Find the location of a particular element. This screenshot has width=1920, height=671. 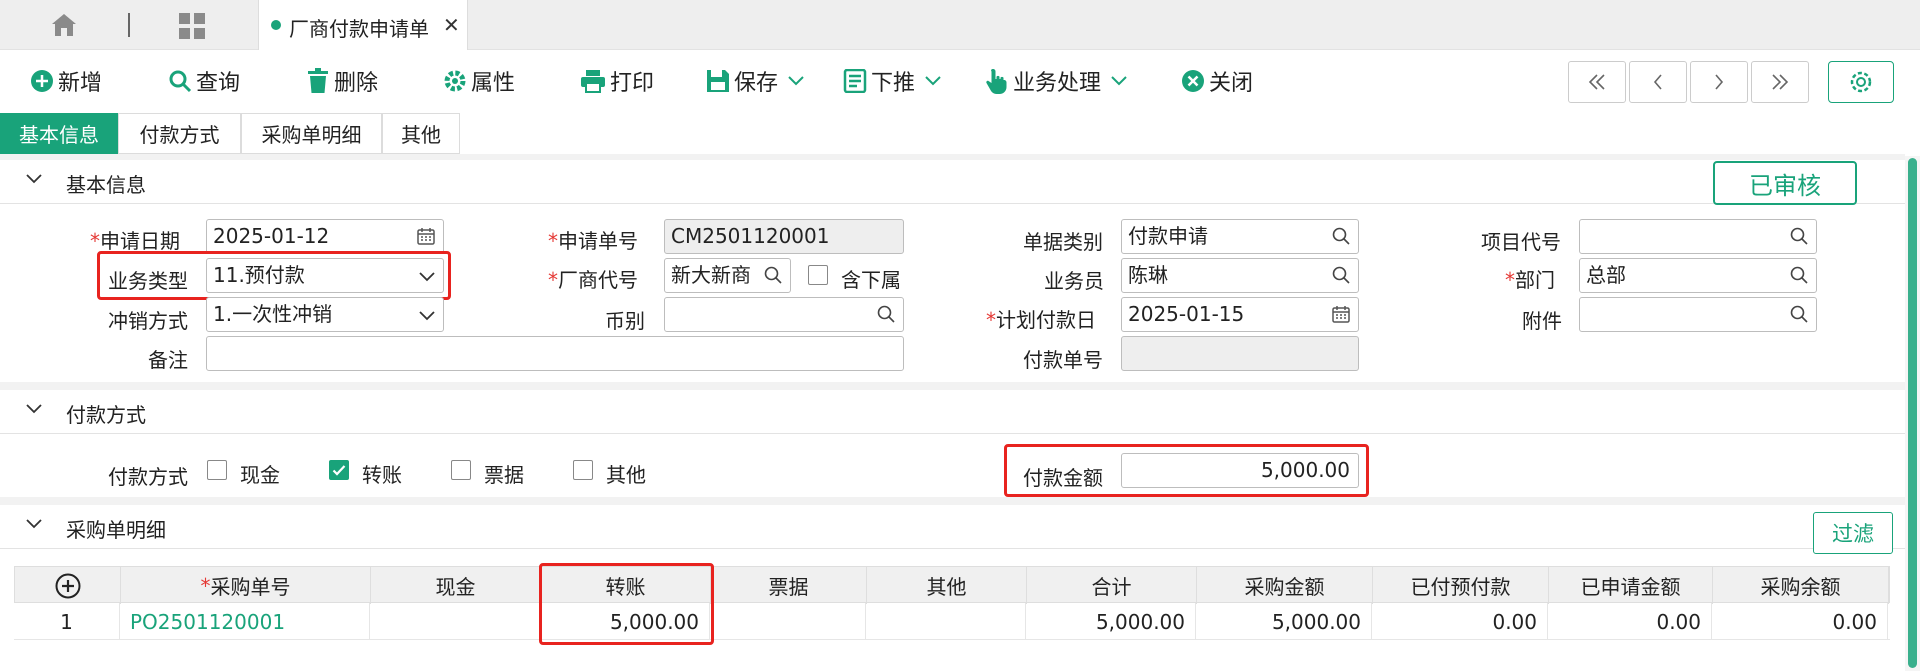

scrollbar-thumb is located at coordinates (1912, 413).